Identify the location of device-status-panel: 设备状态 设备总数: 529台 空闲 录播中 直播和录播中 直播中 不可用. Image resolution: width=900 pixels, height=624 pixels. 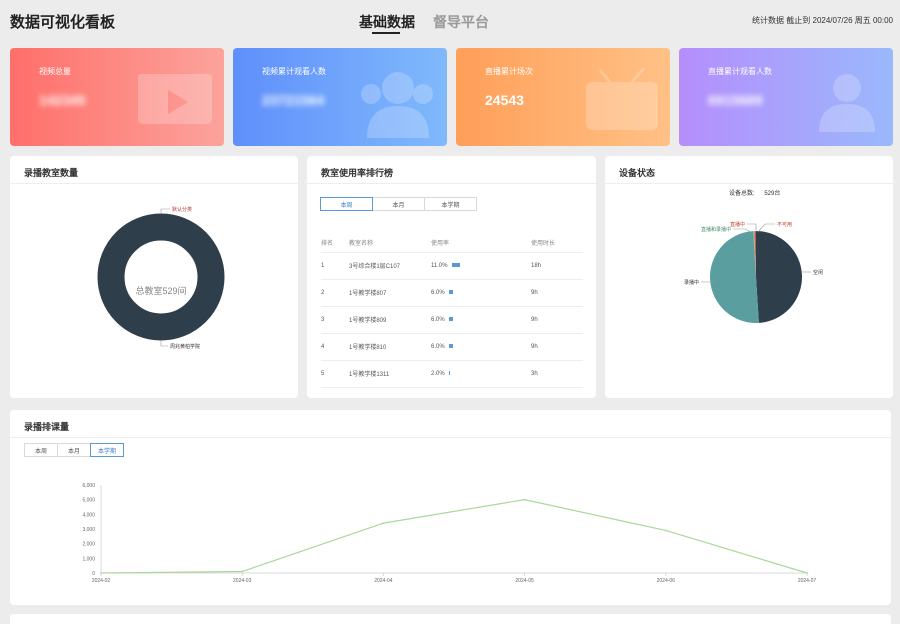
(749, 277).